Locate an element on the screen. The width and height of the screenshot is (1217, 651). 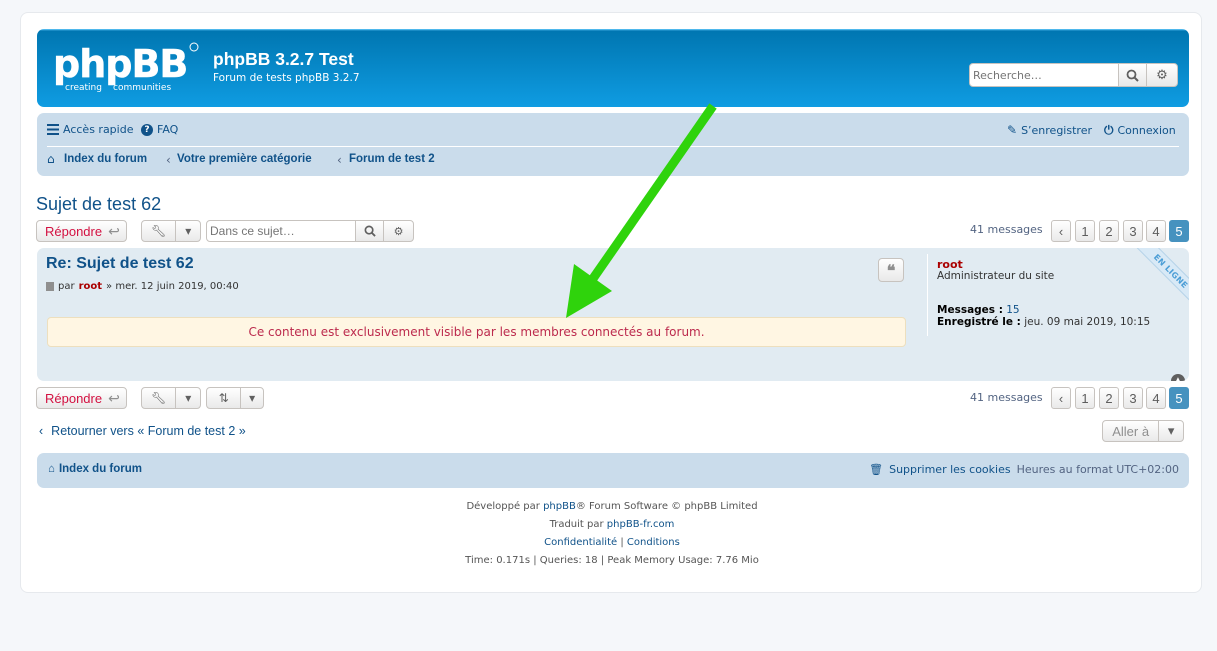
topic-search-button is located at coordinates (369, 231).